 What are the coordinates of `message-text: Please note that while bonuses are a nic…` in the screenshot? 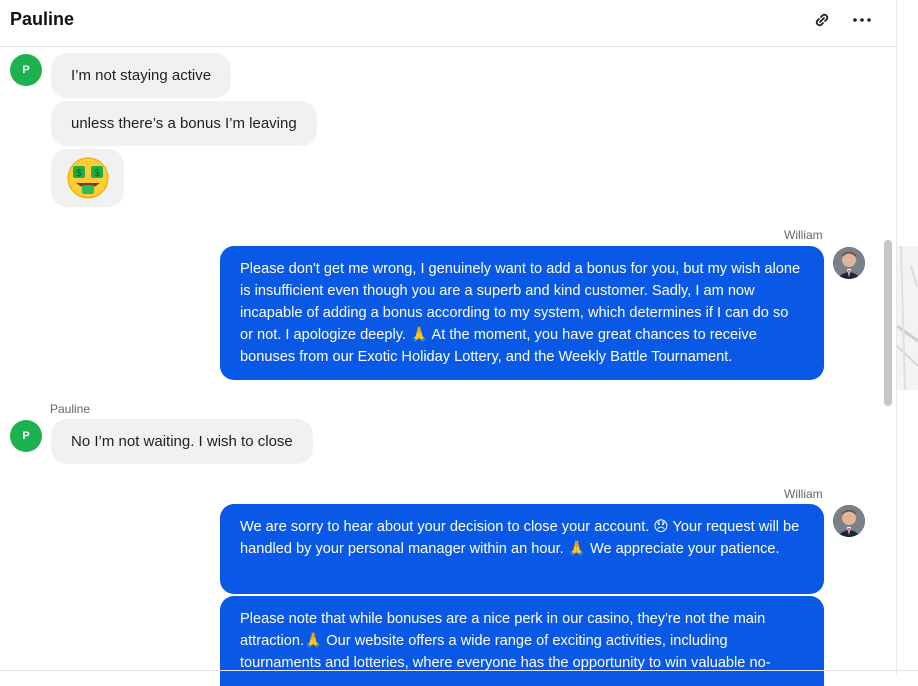 It's located at (505, 641).